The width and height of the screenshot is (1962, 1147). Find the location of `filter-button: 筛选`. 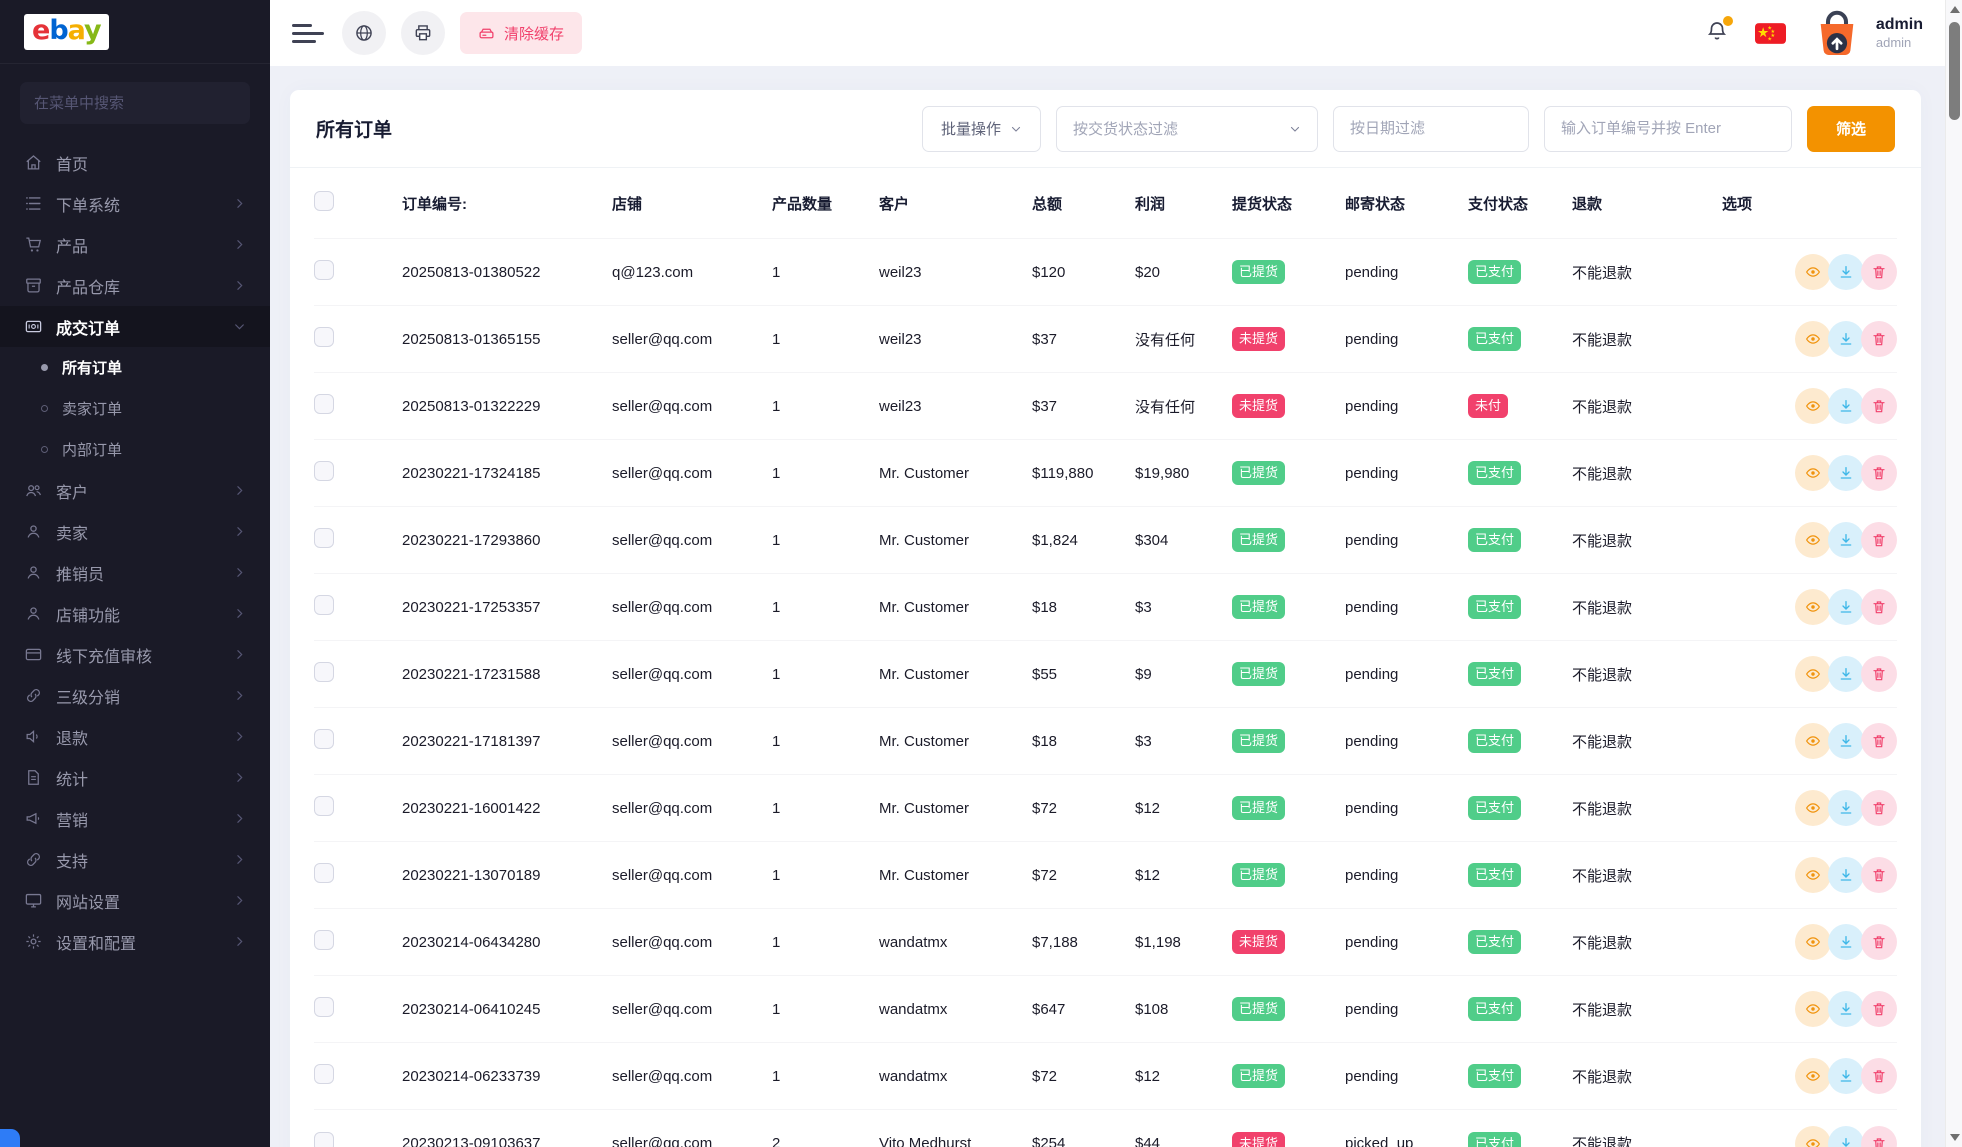

filter-button: 筛选 is located at coordinates (1851, 128).